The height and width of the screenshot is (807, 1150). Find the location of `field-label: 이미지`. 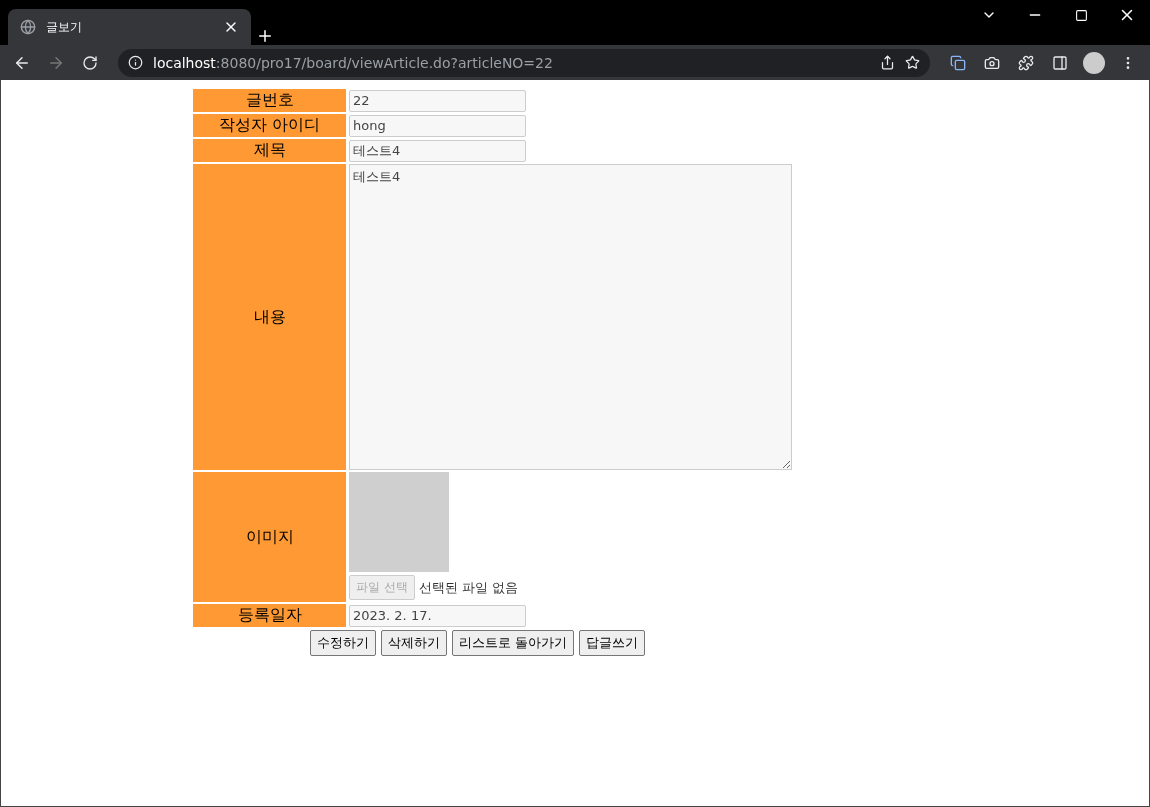

field-label: 이미지 is located at coordinates (269, 537).